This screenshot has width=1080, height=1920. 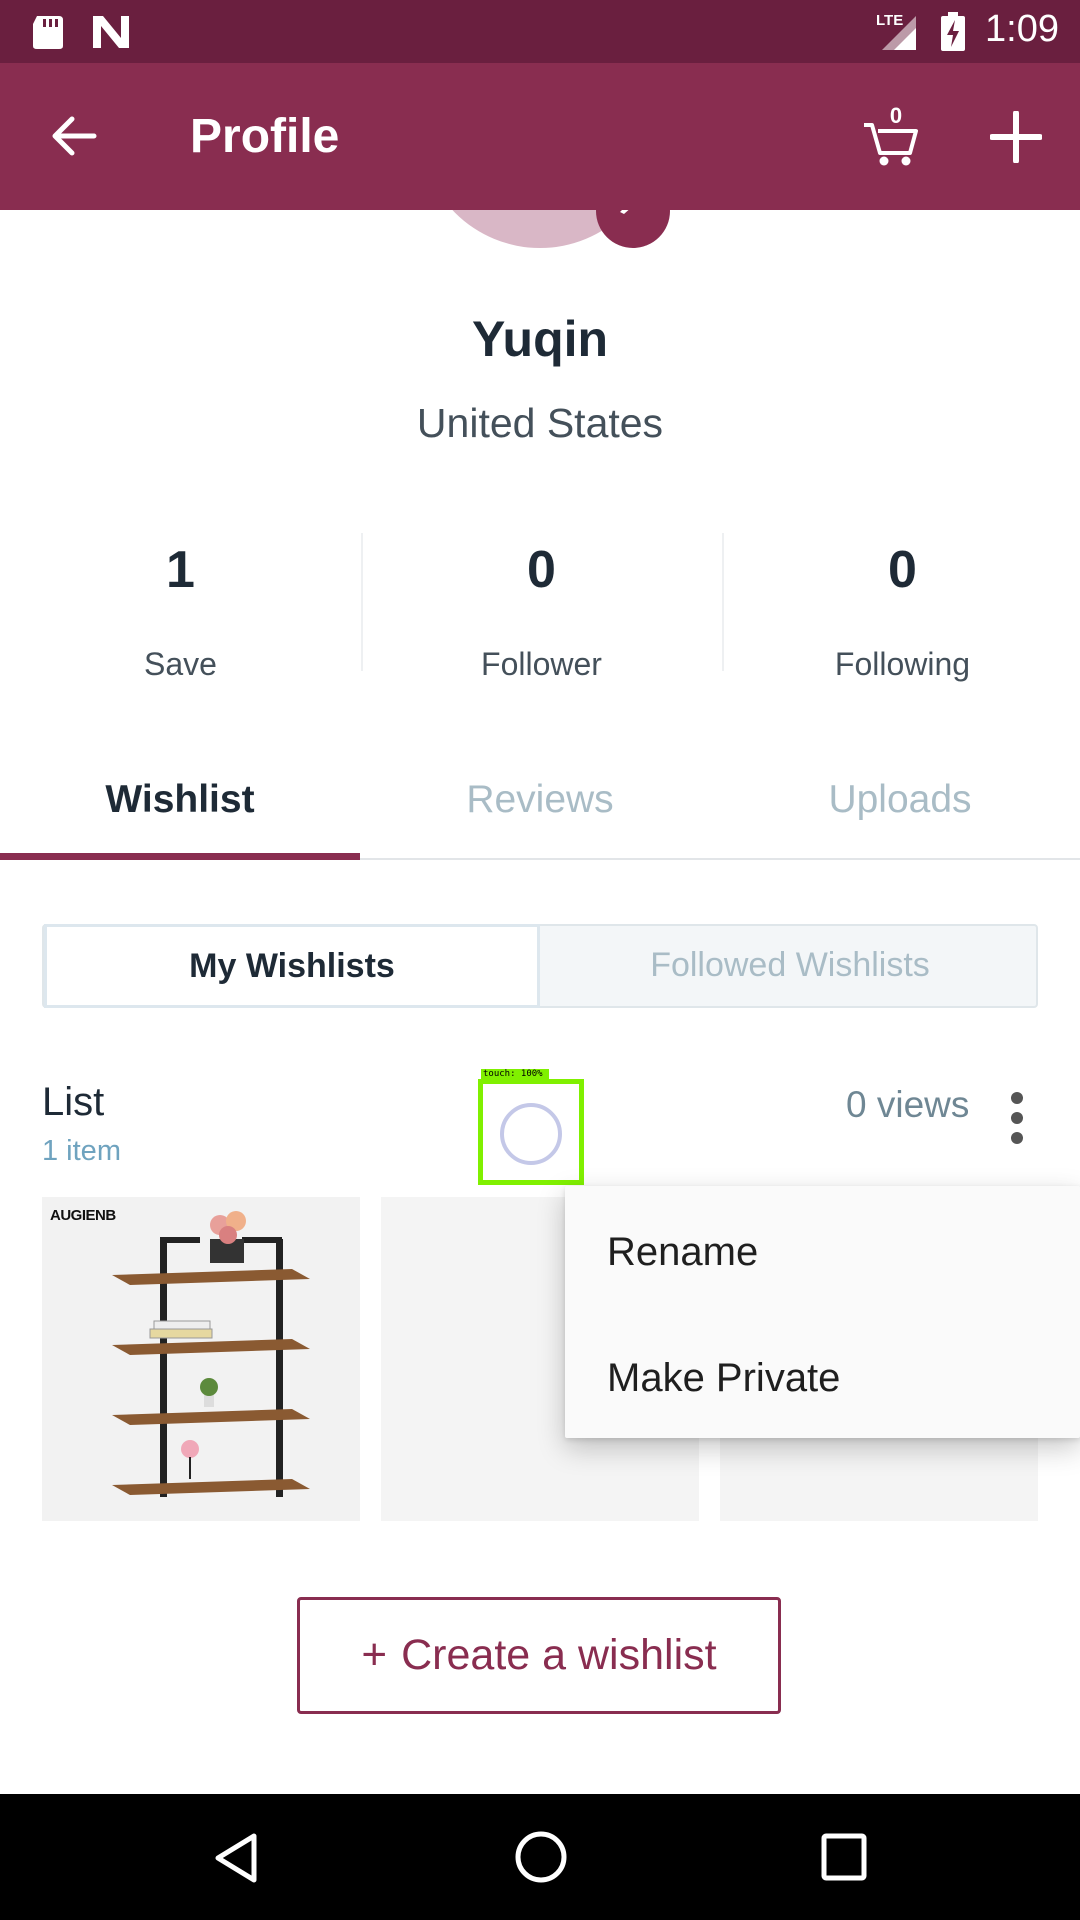 I want to click on status-bar: LTE 1:09, so click(x=540, y=31).